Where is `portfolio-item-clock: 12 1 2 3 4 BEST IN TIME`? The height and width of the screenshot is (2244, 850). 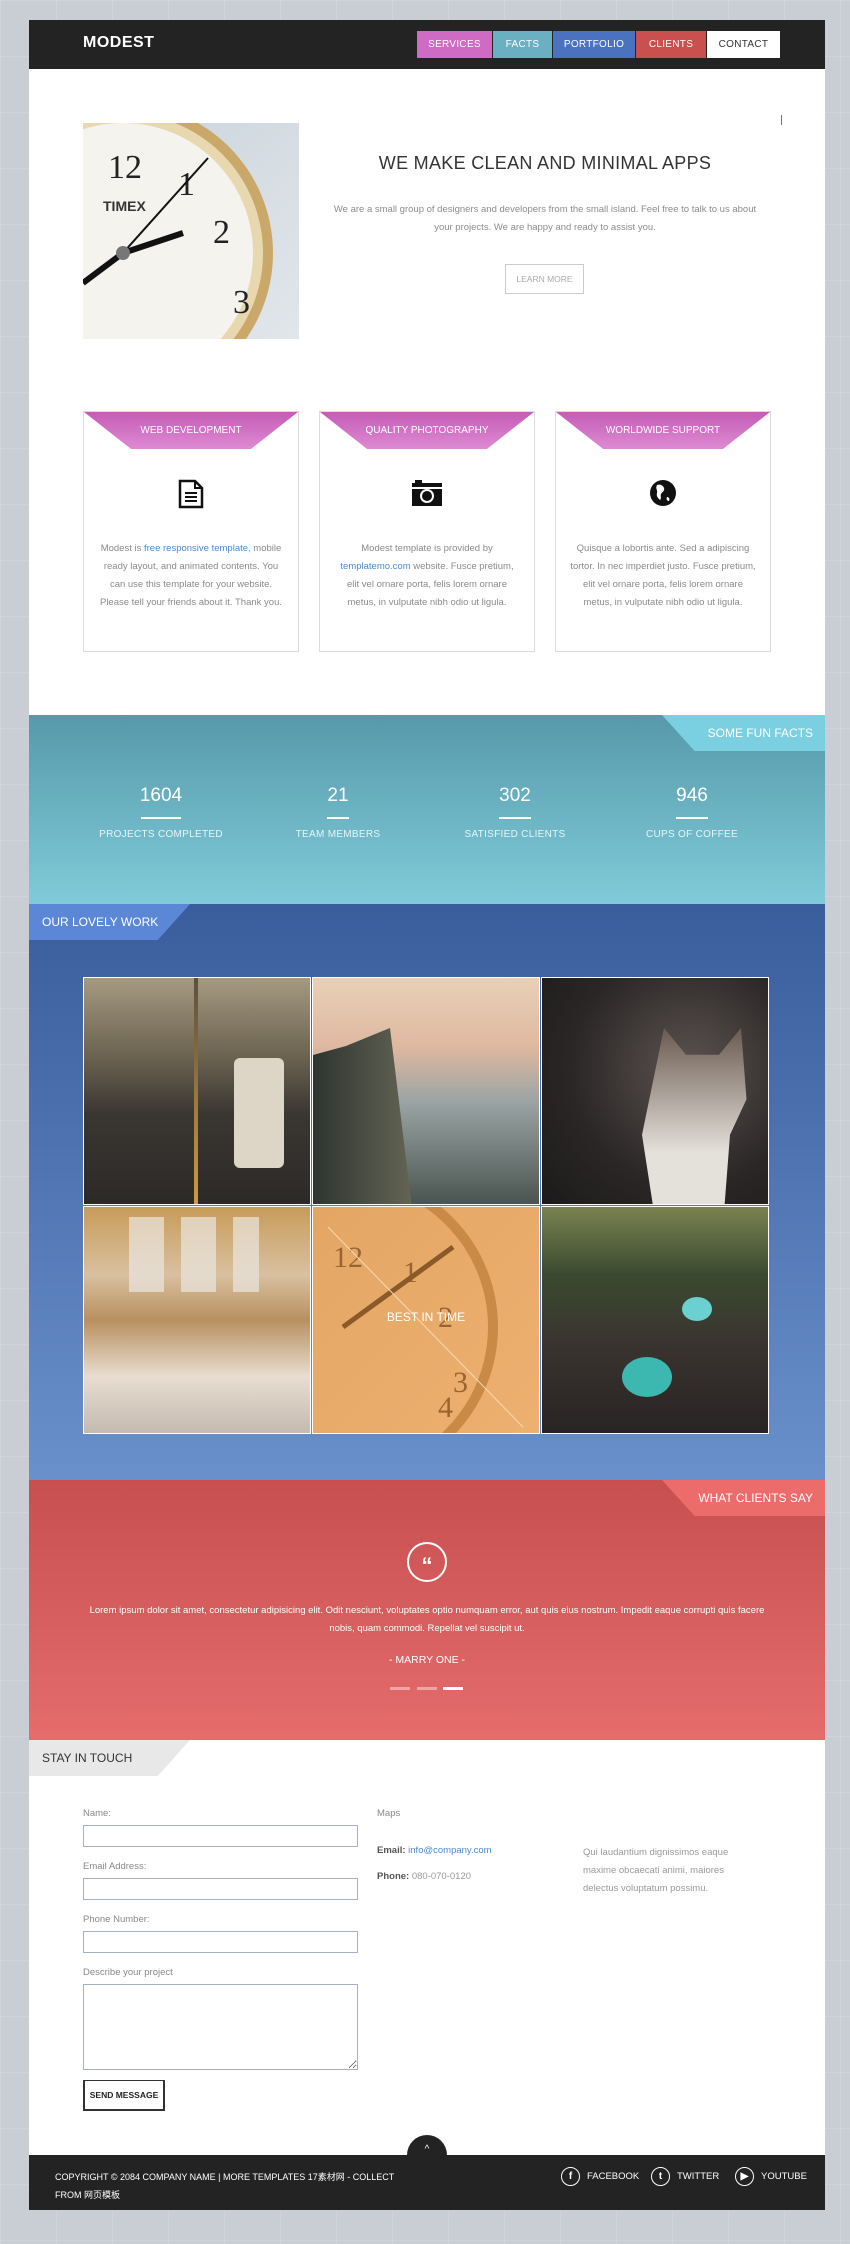
portfolio-item-clock: 12 1 2 3 4 BEST IN TIME is located at coordinates (426, 1320).